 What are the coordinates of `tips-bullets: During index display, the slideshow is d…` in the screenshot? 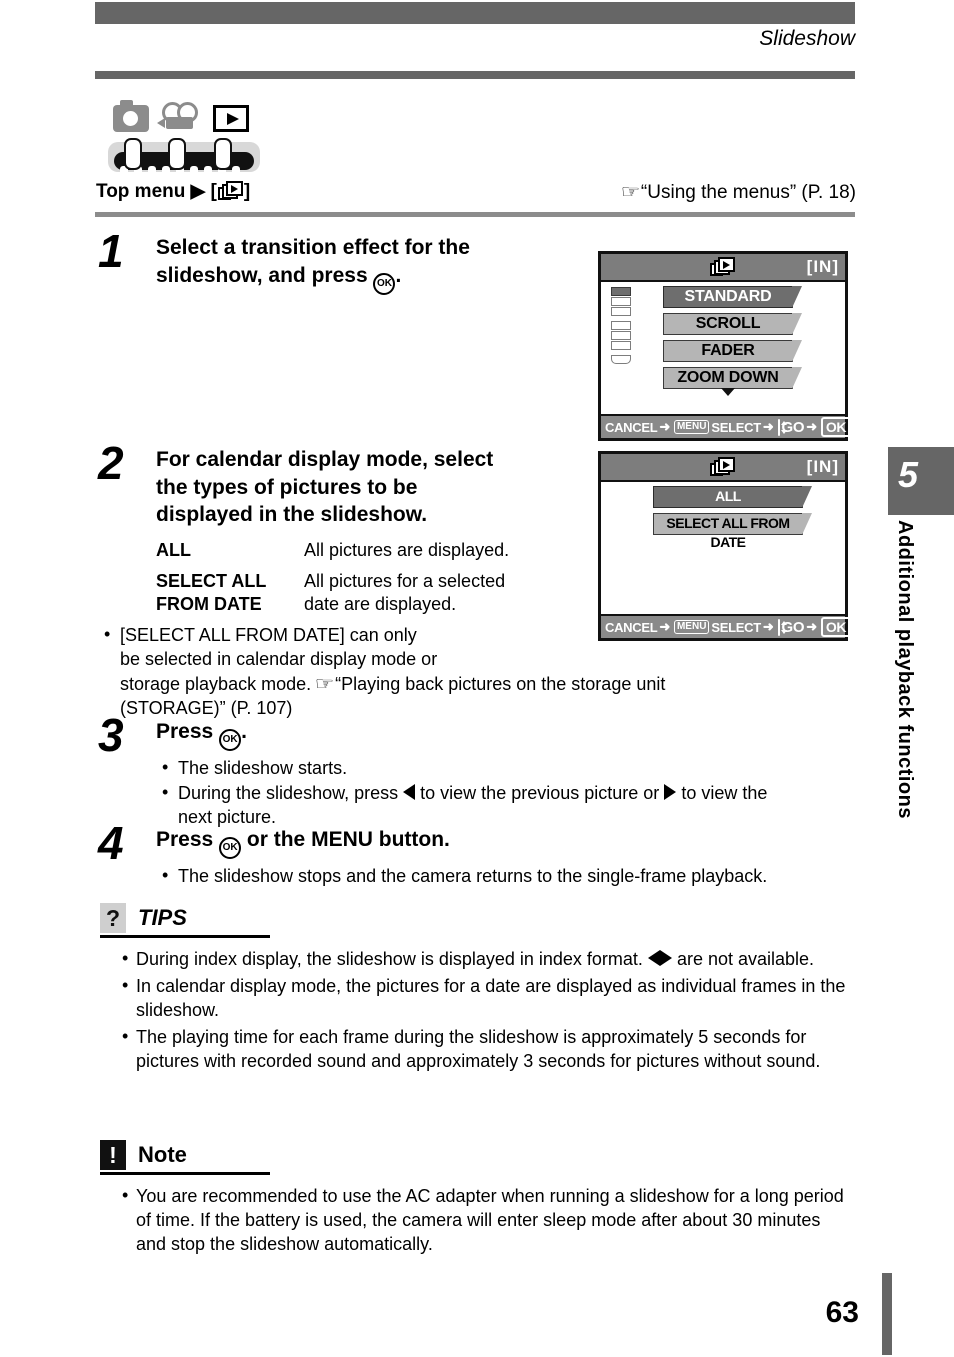 It's located at (477, 1010).